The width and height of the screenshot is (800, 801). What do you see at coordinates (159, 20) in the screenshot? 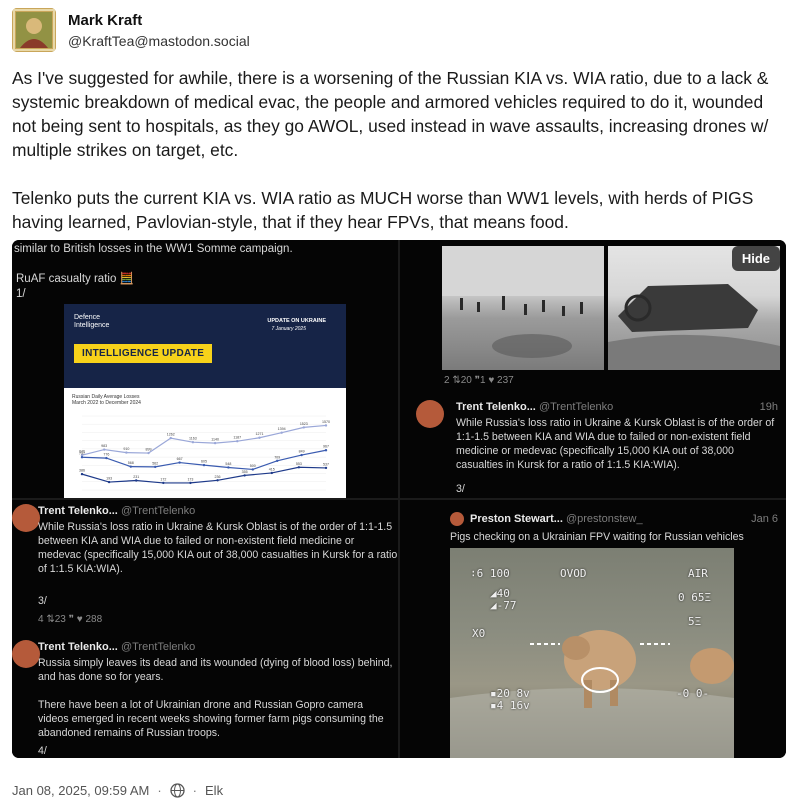
I see `author-name: Mark Kraft` at bounding box center [159, 20].